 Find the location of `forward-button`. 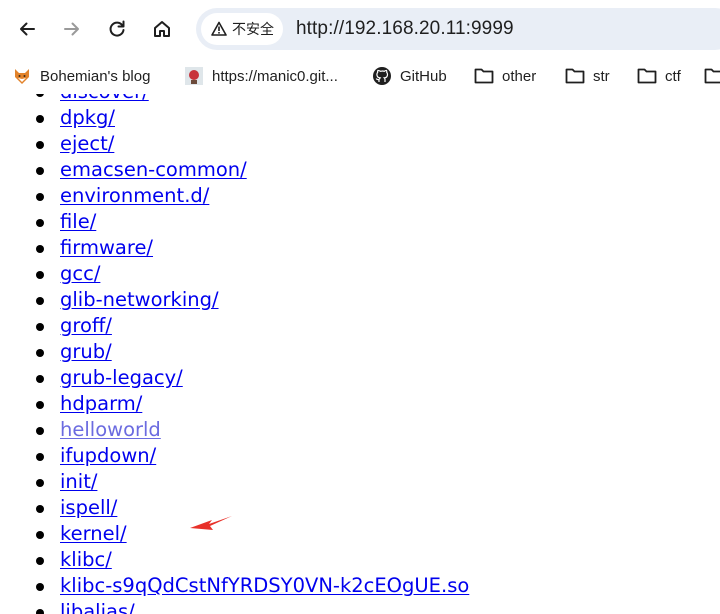

forward-button is located at coordinates (72, 29).